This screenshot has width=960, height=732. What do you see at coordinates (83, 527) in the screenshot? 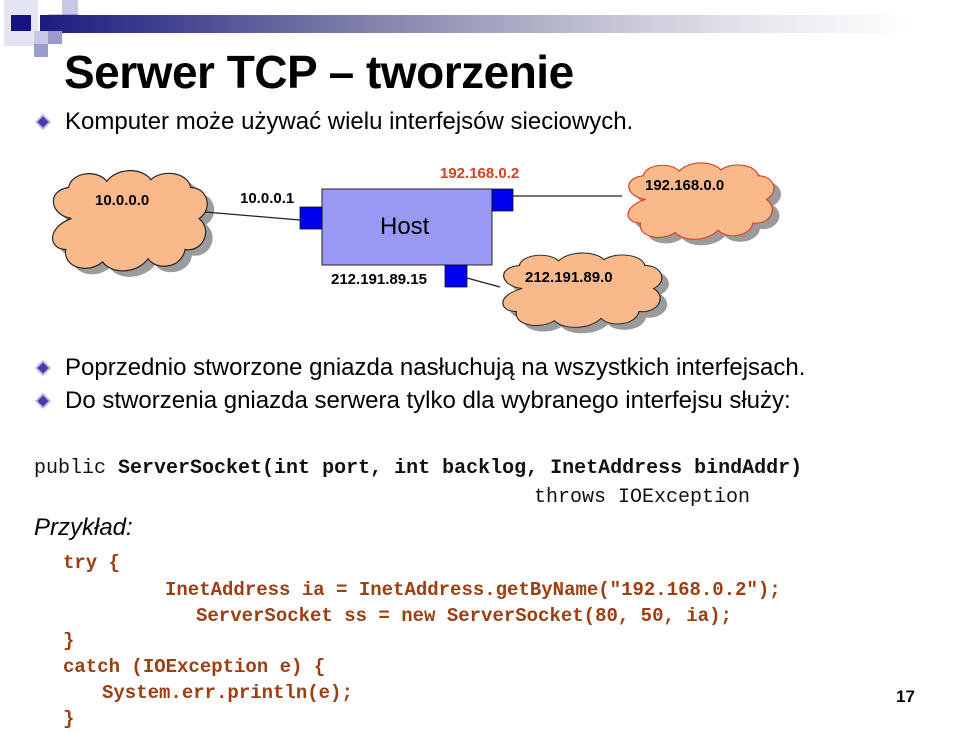
I see `example-label: Przykład:` at bounding box center [83, 527].